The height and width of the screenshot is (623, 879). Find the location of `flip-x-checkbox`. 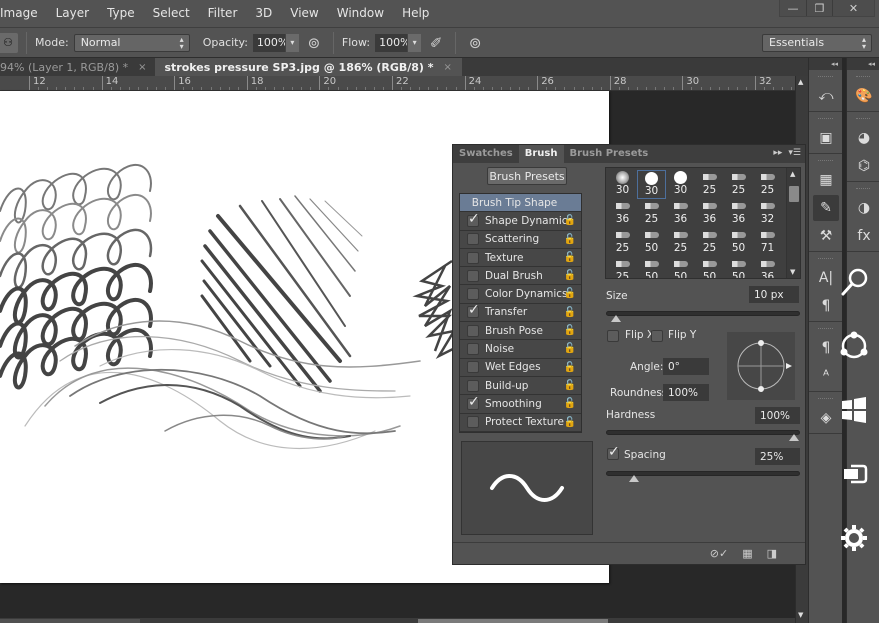

flip-x-checkbox is located at coordinates (613, 336).